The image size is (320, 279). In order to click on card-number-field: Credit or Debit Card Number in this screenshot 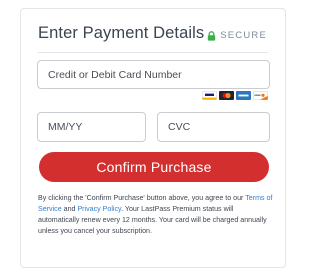, I will do `click(153, 74)`.